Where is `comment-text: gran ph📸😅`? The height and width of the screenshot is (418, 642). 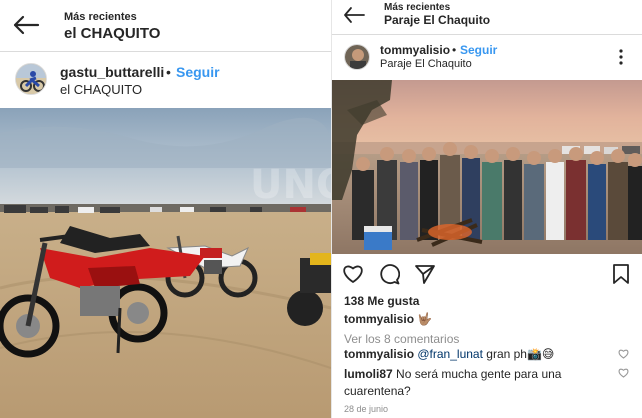 comment-text: gran ph📸😅 is located at coordinates (518, 354).